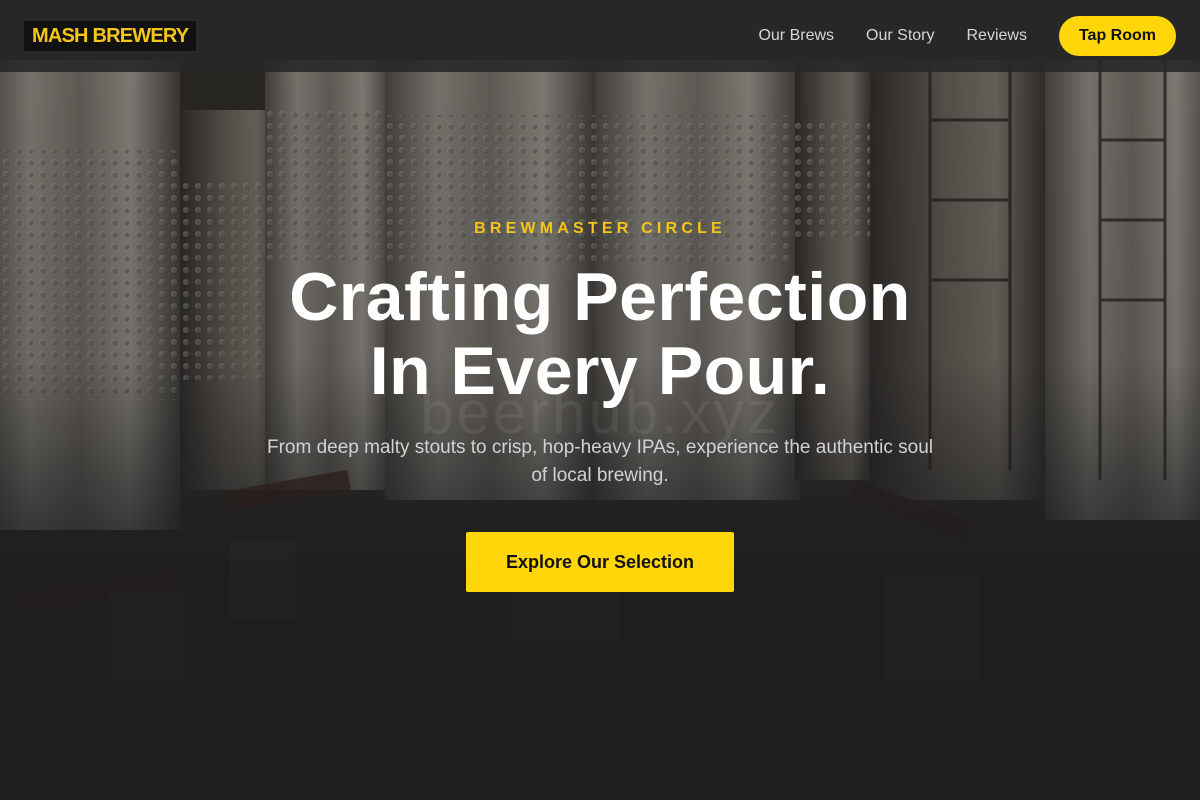 The image size is (1200, 800). Describe the element at coordinates (600, 371) in the screenshot. I see `headline-line-2: In Every Pour.` at that location.